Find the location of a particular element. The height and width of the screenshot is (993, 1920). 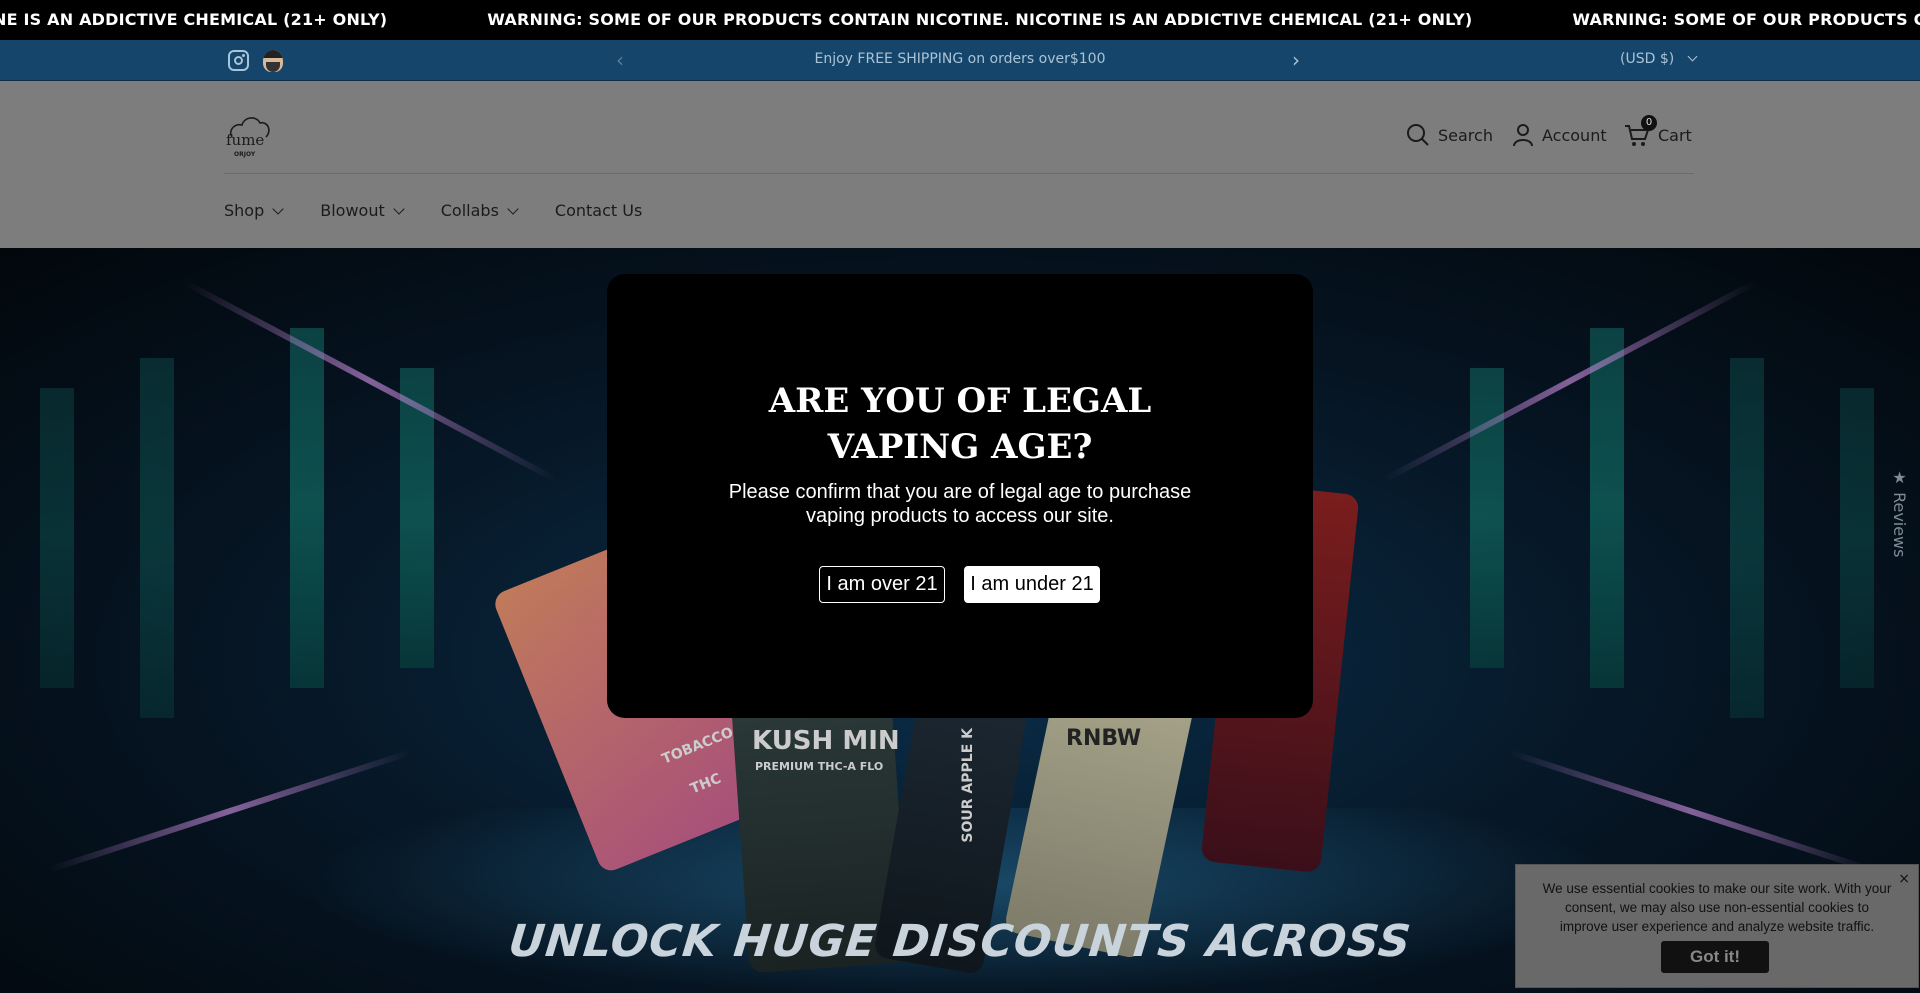

chevron-right-icon: › is located at coordinates (1296, 60).